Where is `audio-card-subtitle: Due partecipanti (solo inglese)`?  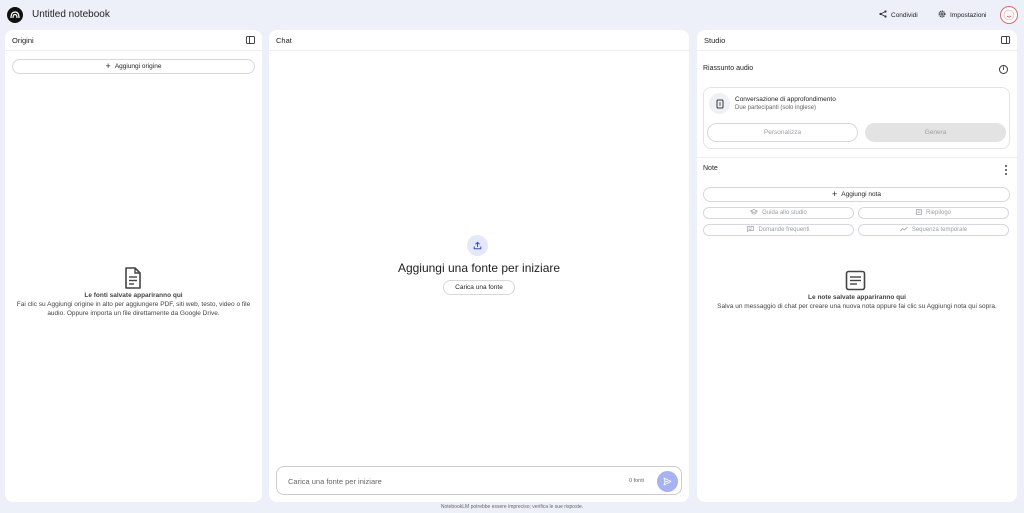
audio-card-subtitle: Due partecipanti (solo inglese) is located at coordinates (776, 108).